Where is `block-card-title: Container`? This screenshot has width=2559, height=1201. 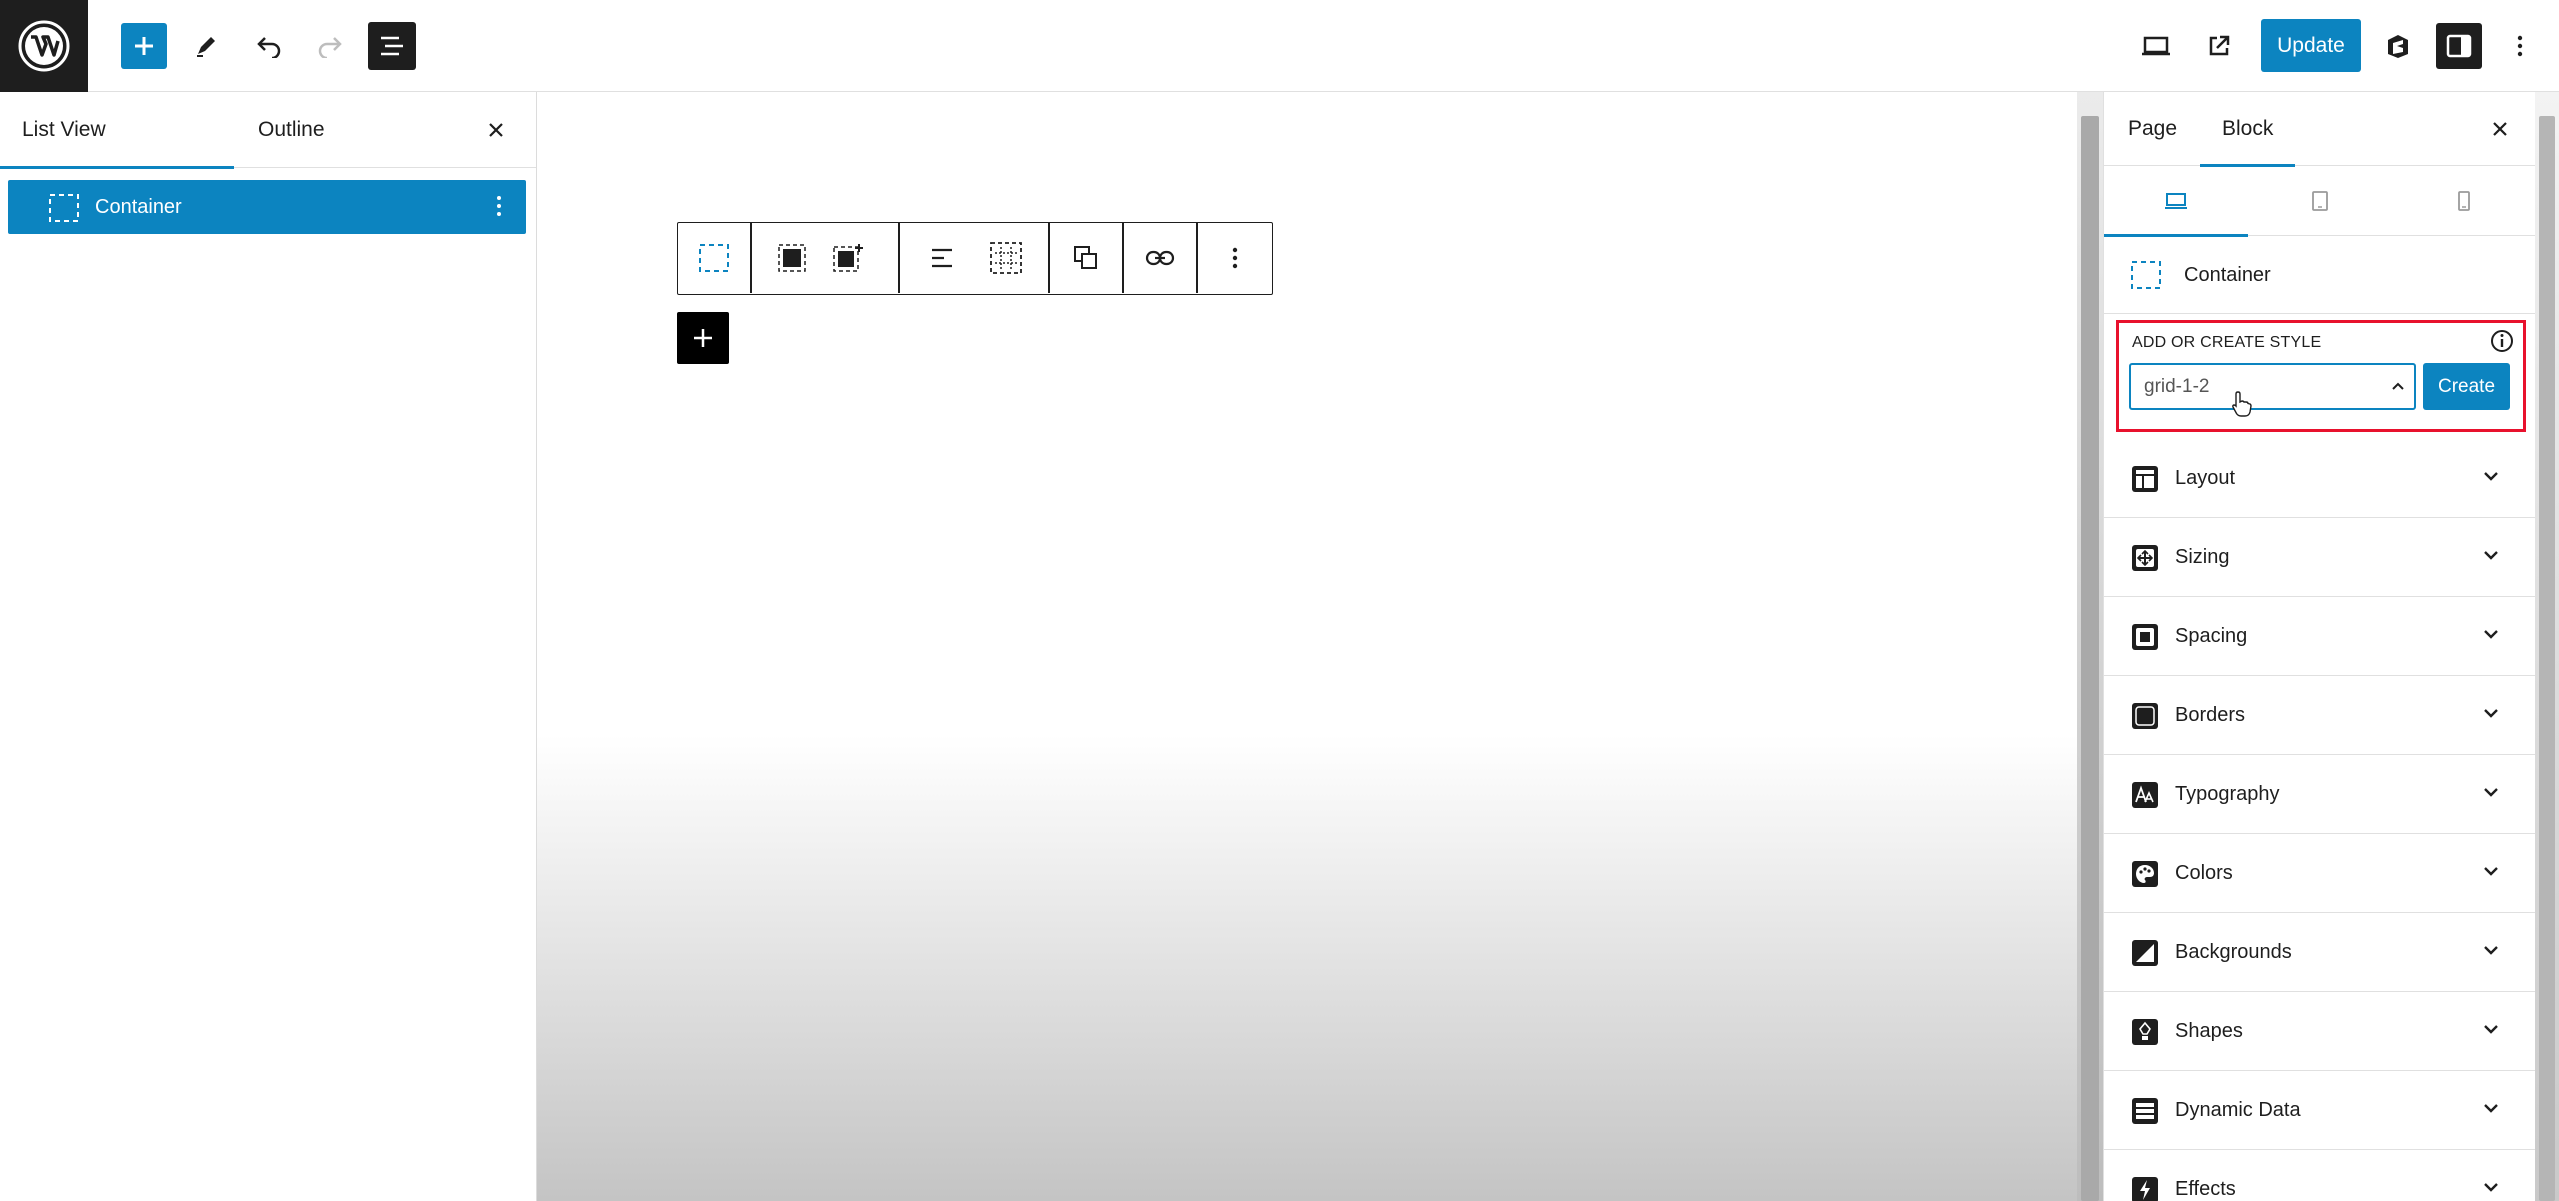 block-card-title: Container is located at coordinates (2227, 274).